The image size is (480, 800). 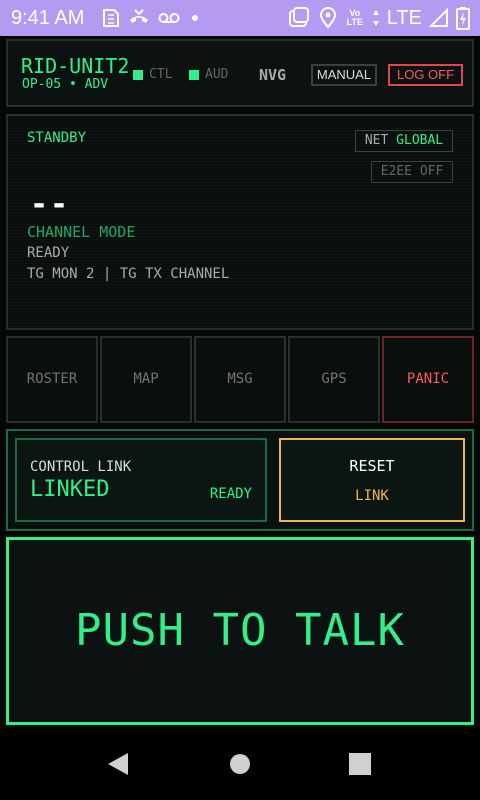 What do you see at coordinates (48, 18) in the screenshot?
I see `status-time: 9:41 AM` at bounding box center [48, 18].